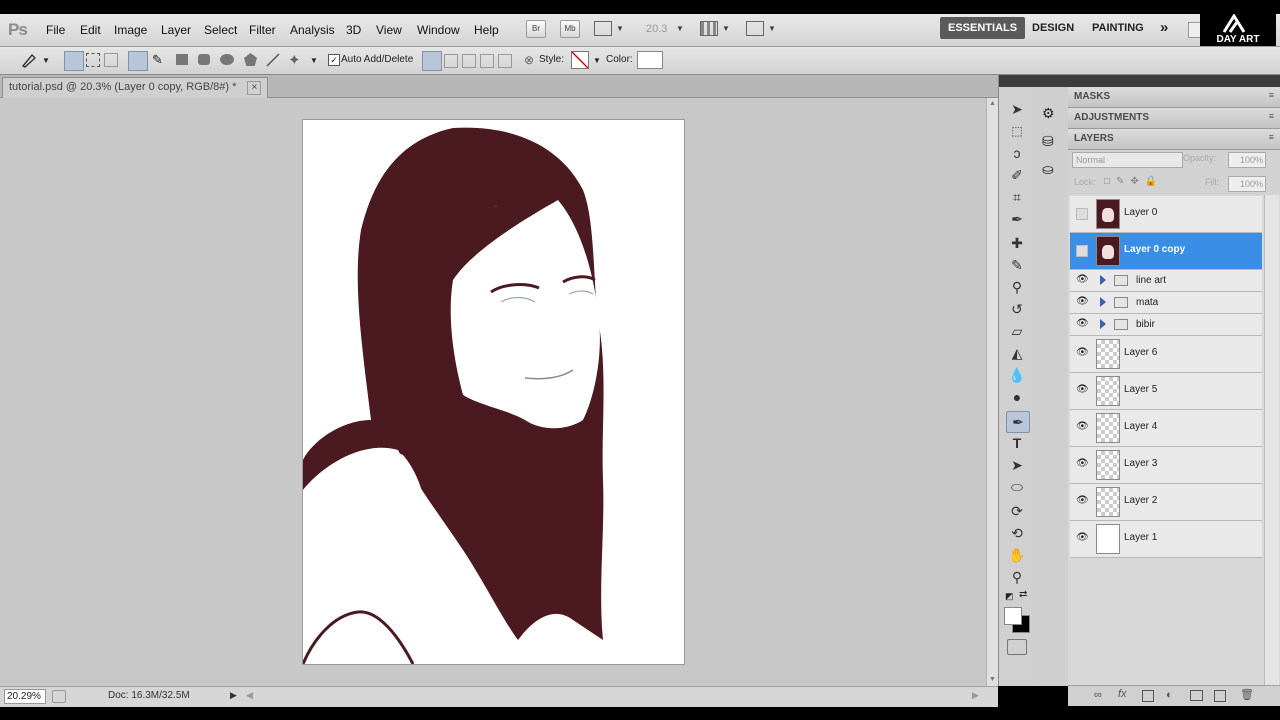 The width and height of the screenshot is (1280, 720). What do you see at coordinates (755, 28) in the screenshot?
I see `screen-mode-icon` at bounding box center [755, 28].